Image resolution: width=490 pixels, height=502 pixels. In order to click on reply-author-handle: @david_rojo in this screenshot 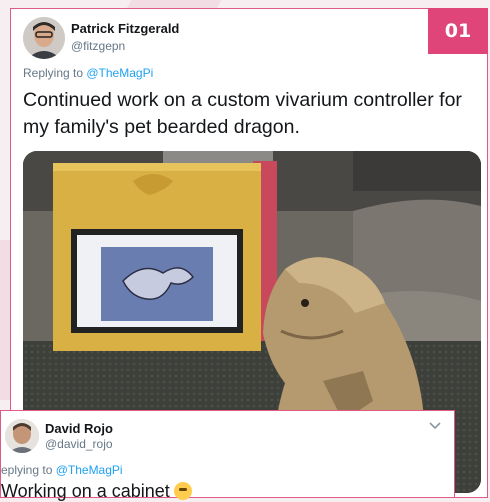, I will do `click(79, 444)`.